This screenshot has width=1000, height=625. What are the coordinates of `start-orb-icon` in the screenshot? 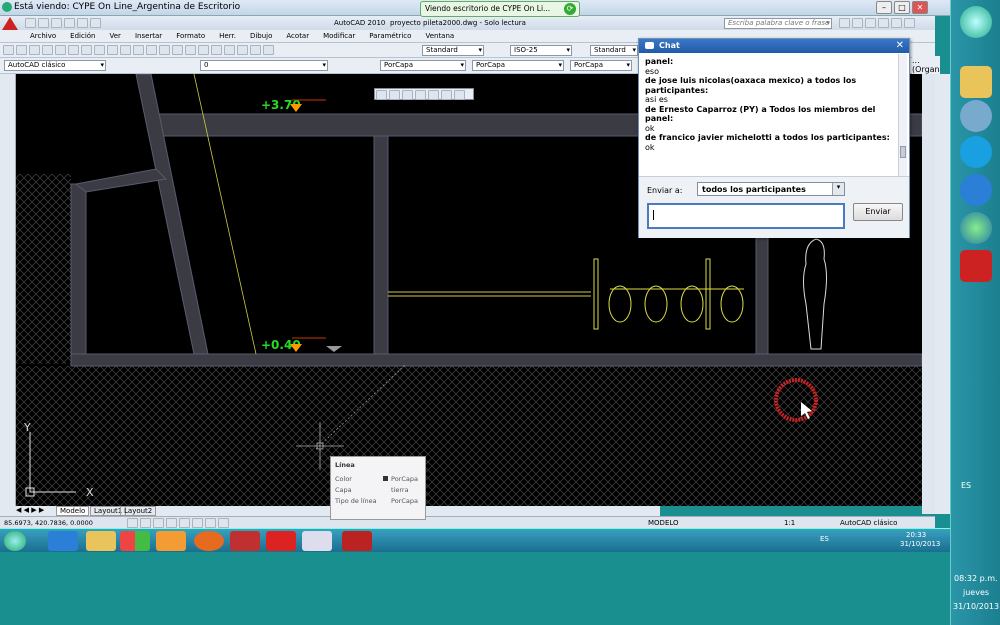 It's located at (976, 22).